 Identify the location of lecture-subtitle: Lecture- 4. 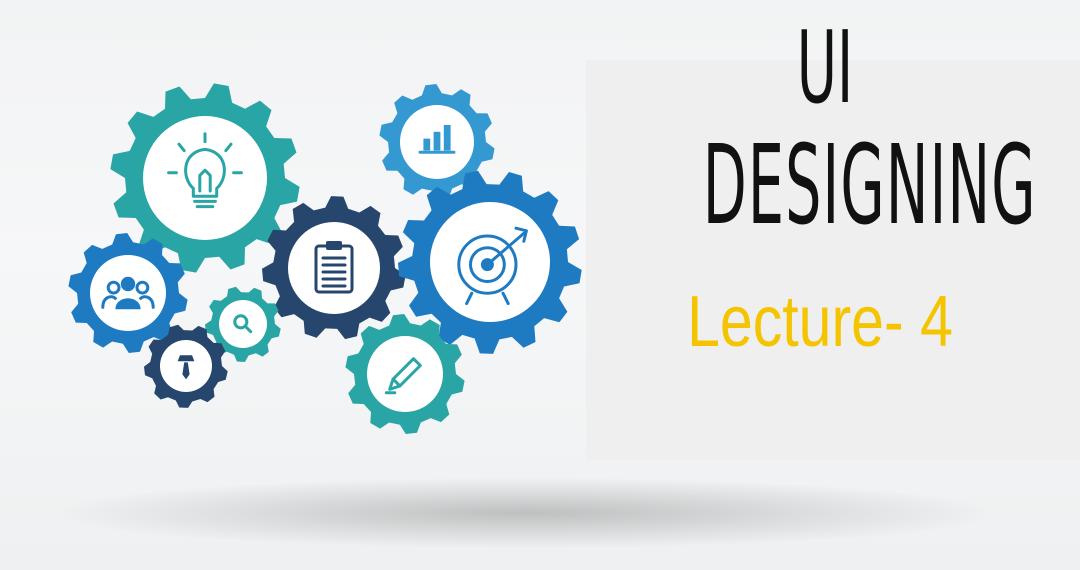
(820, 322).